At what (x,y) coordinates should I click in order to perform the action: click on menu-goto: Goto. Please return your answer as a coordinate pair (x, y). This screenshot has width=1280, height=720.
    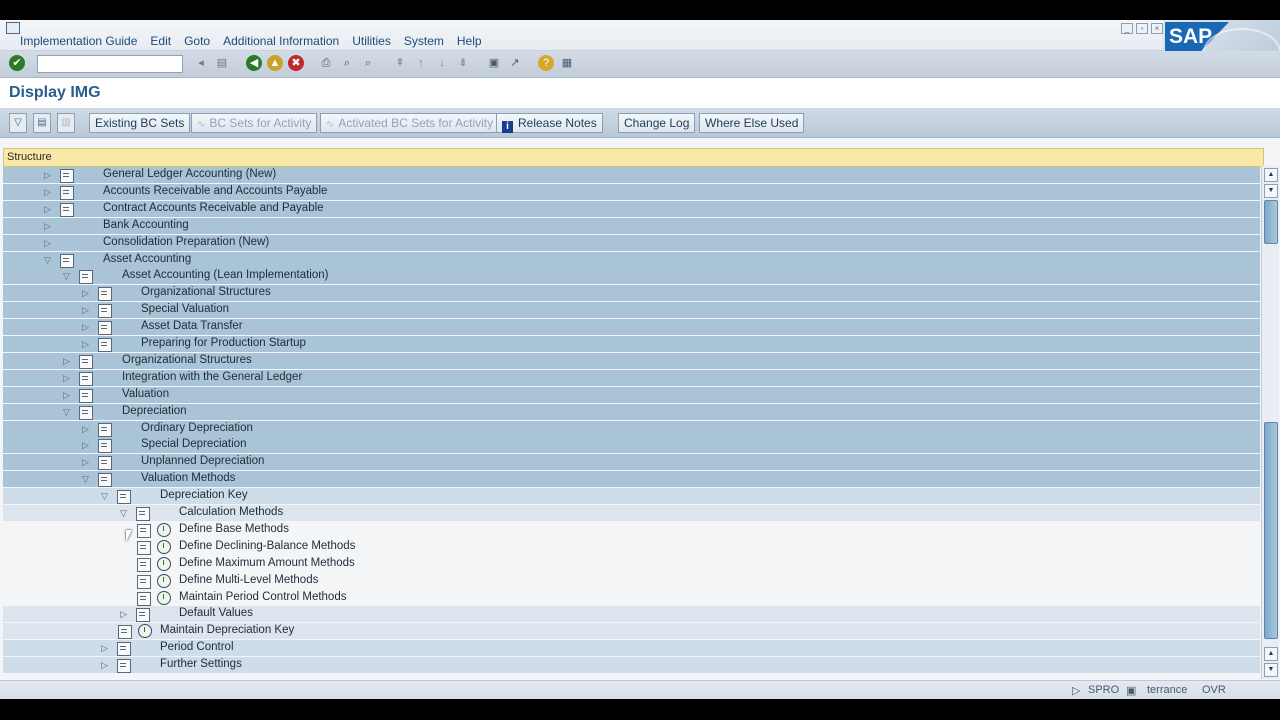
    Looking at the image, I should click on (197, 41).